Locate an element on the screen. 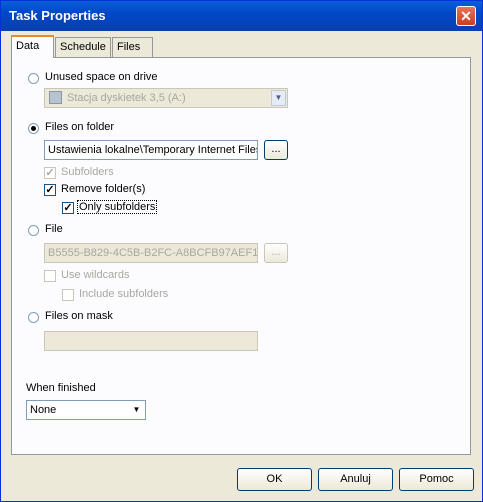 Image resolution: width=483 pixels, height=502 pixels. include-subfolders-checkbox is located at coordinates (68, 295).